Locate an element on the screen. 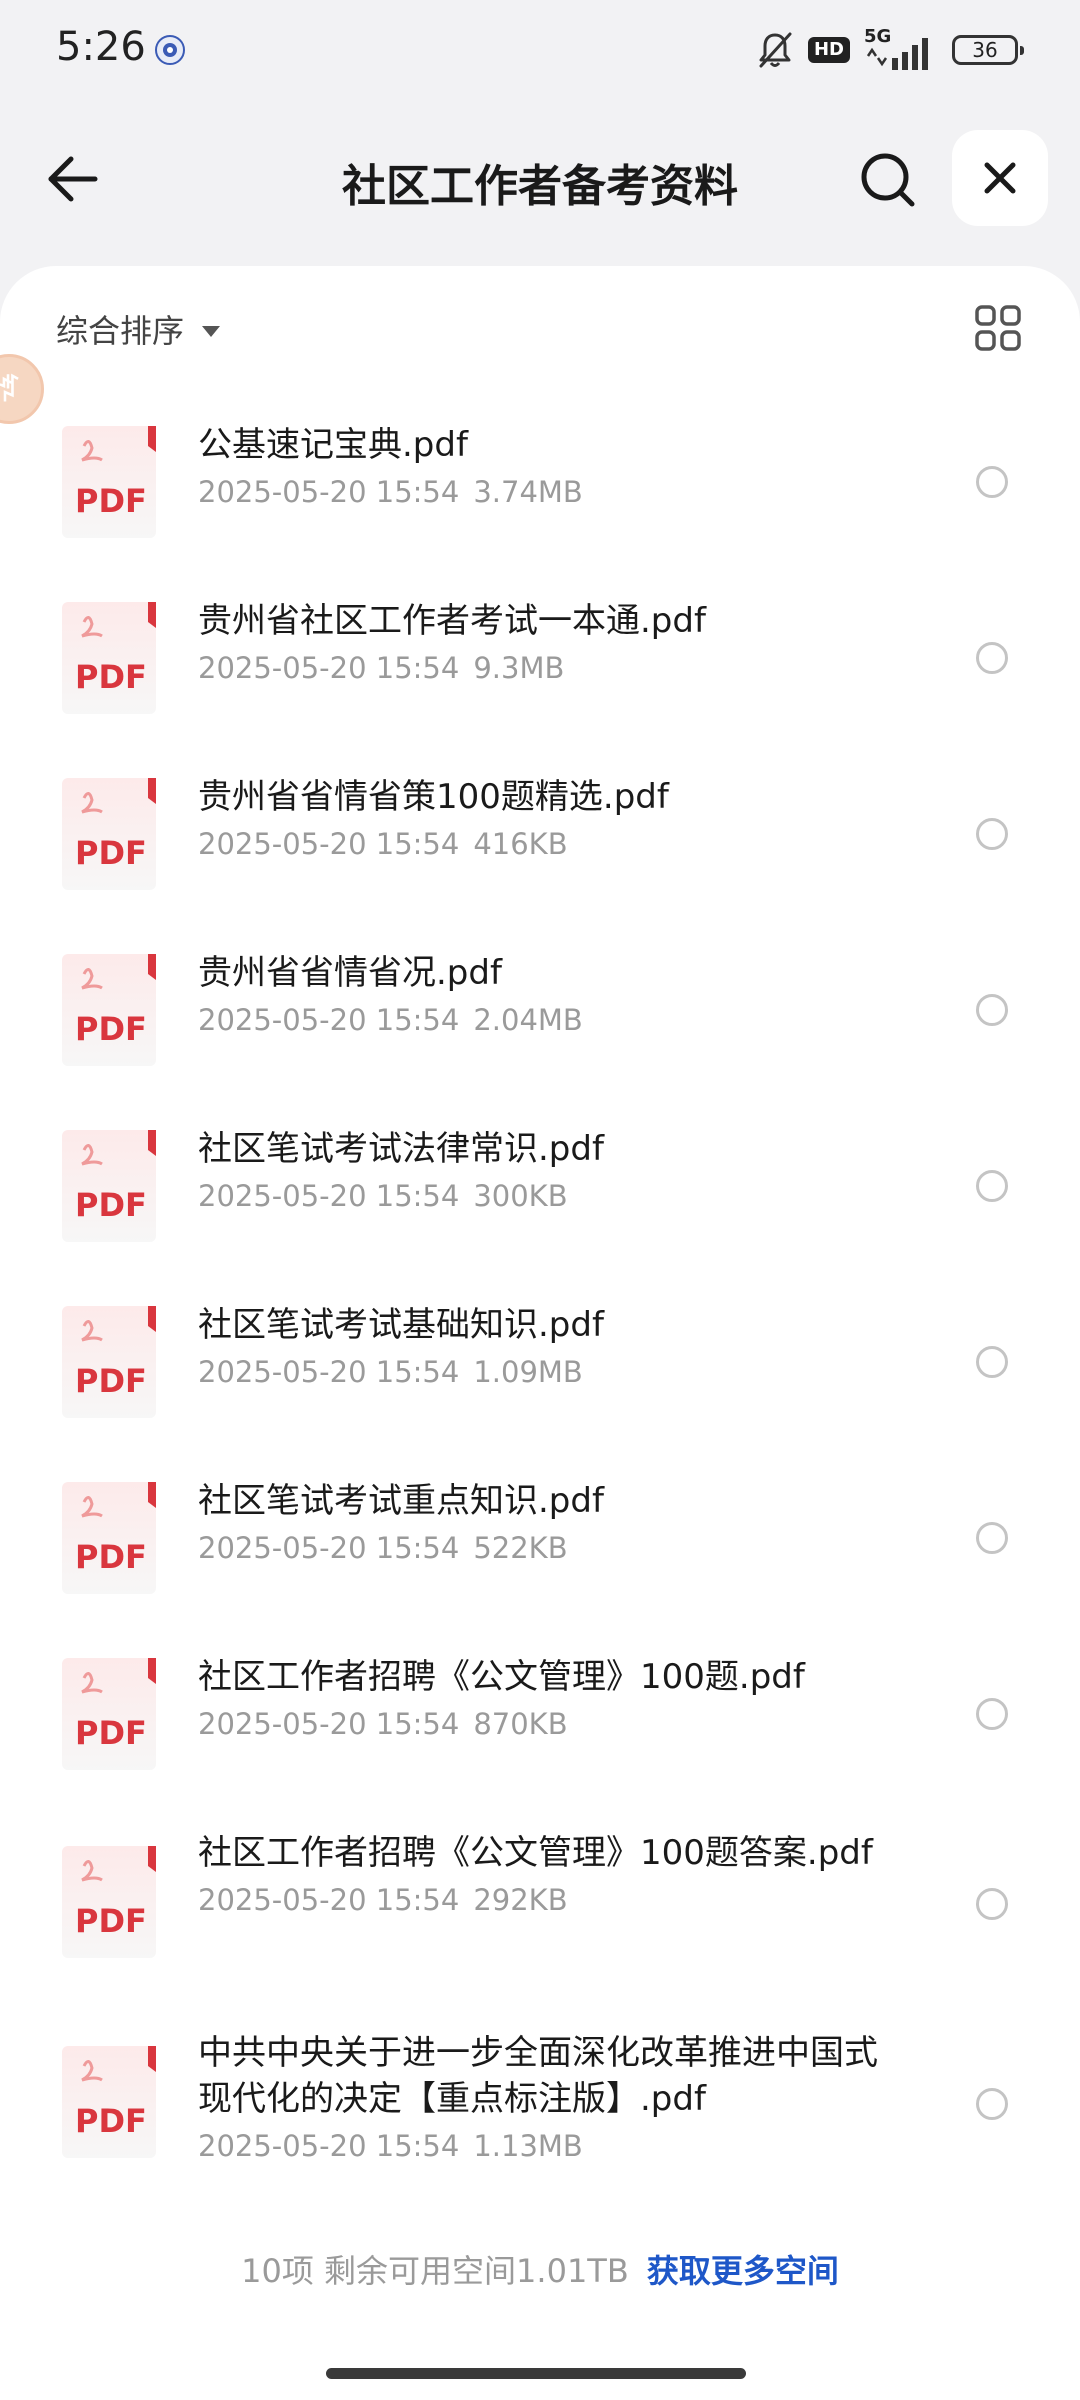  file-info: 贵州省省情省况.pdf 2025-05-20 15:54 2.04MB is located at coordinates (538, 995).